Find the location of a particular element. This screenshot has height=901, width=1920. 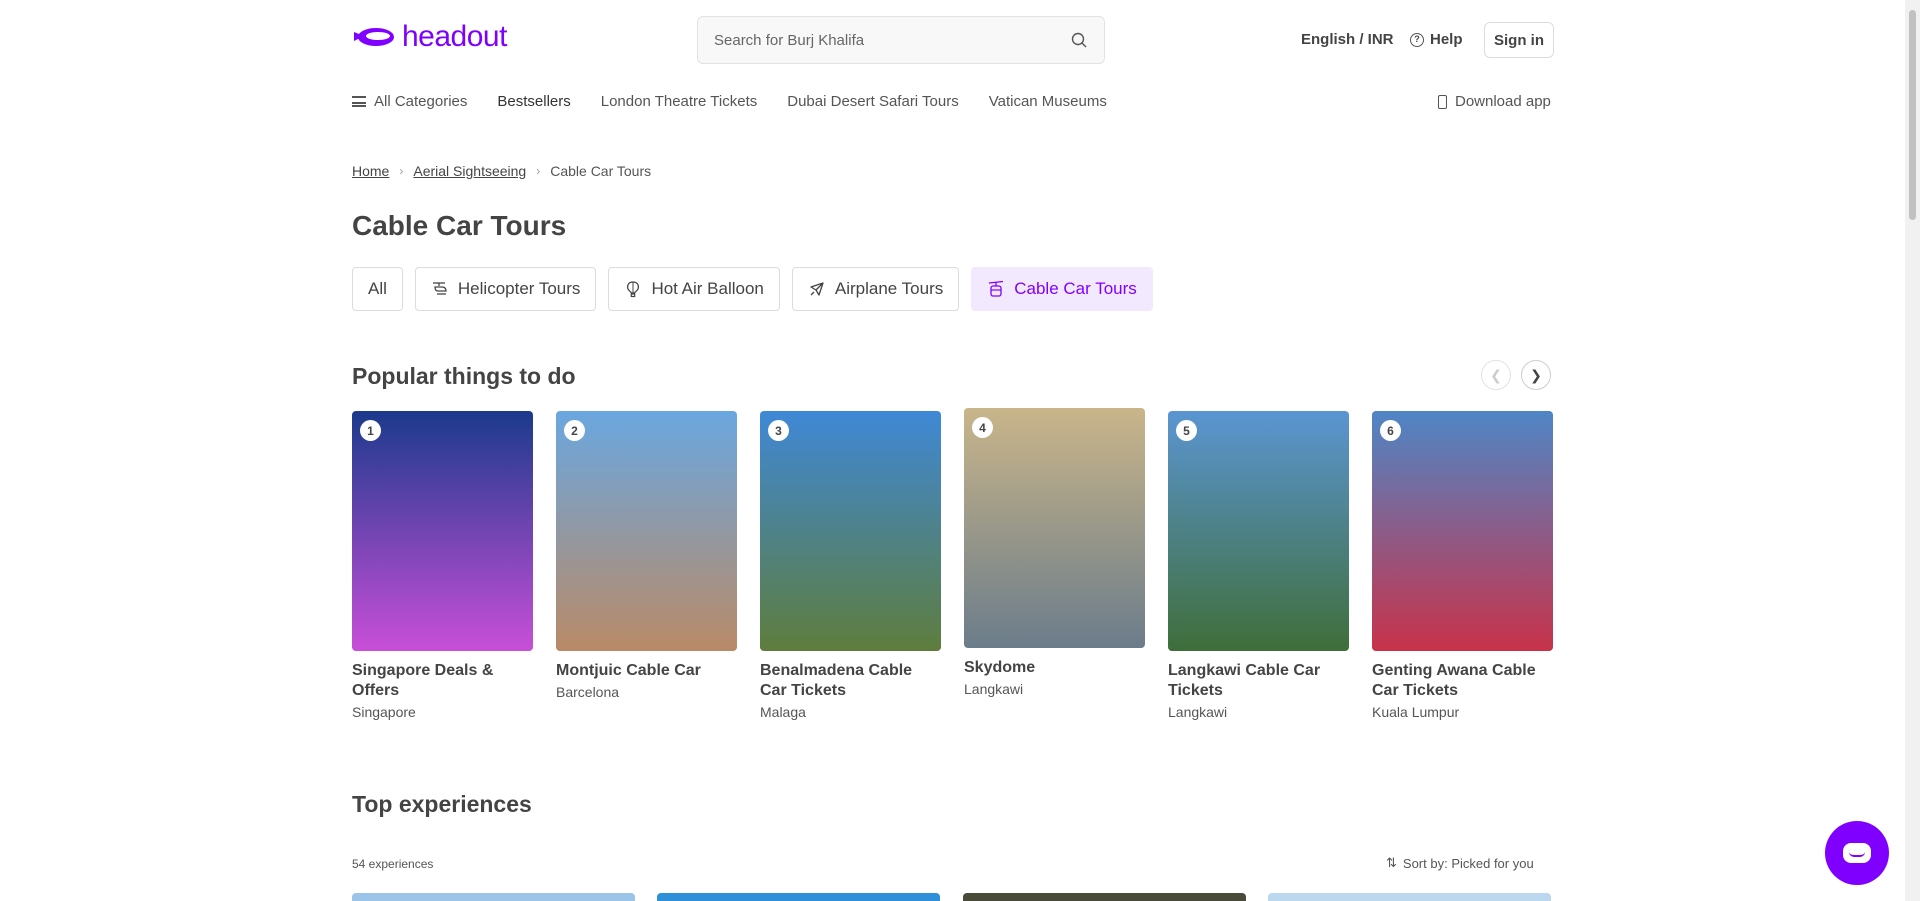

card-image: 4 is located at coordinates (1054, 528).